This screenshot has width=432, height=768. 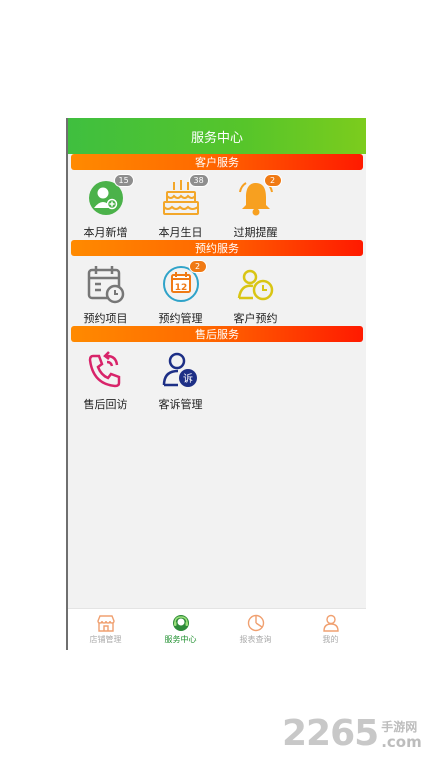 I want to click on customer-service-grid: 15 本月新增 38 本月生日 2 过期提醒, so click(x=217, y=206).